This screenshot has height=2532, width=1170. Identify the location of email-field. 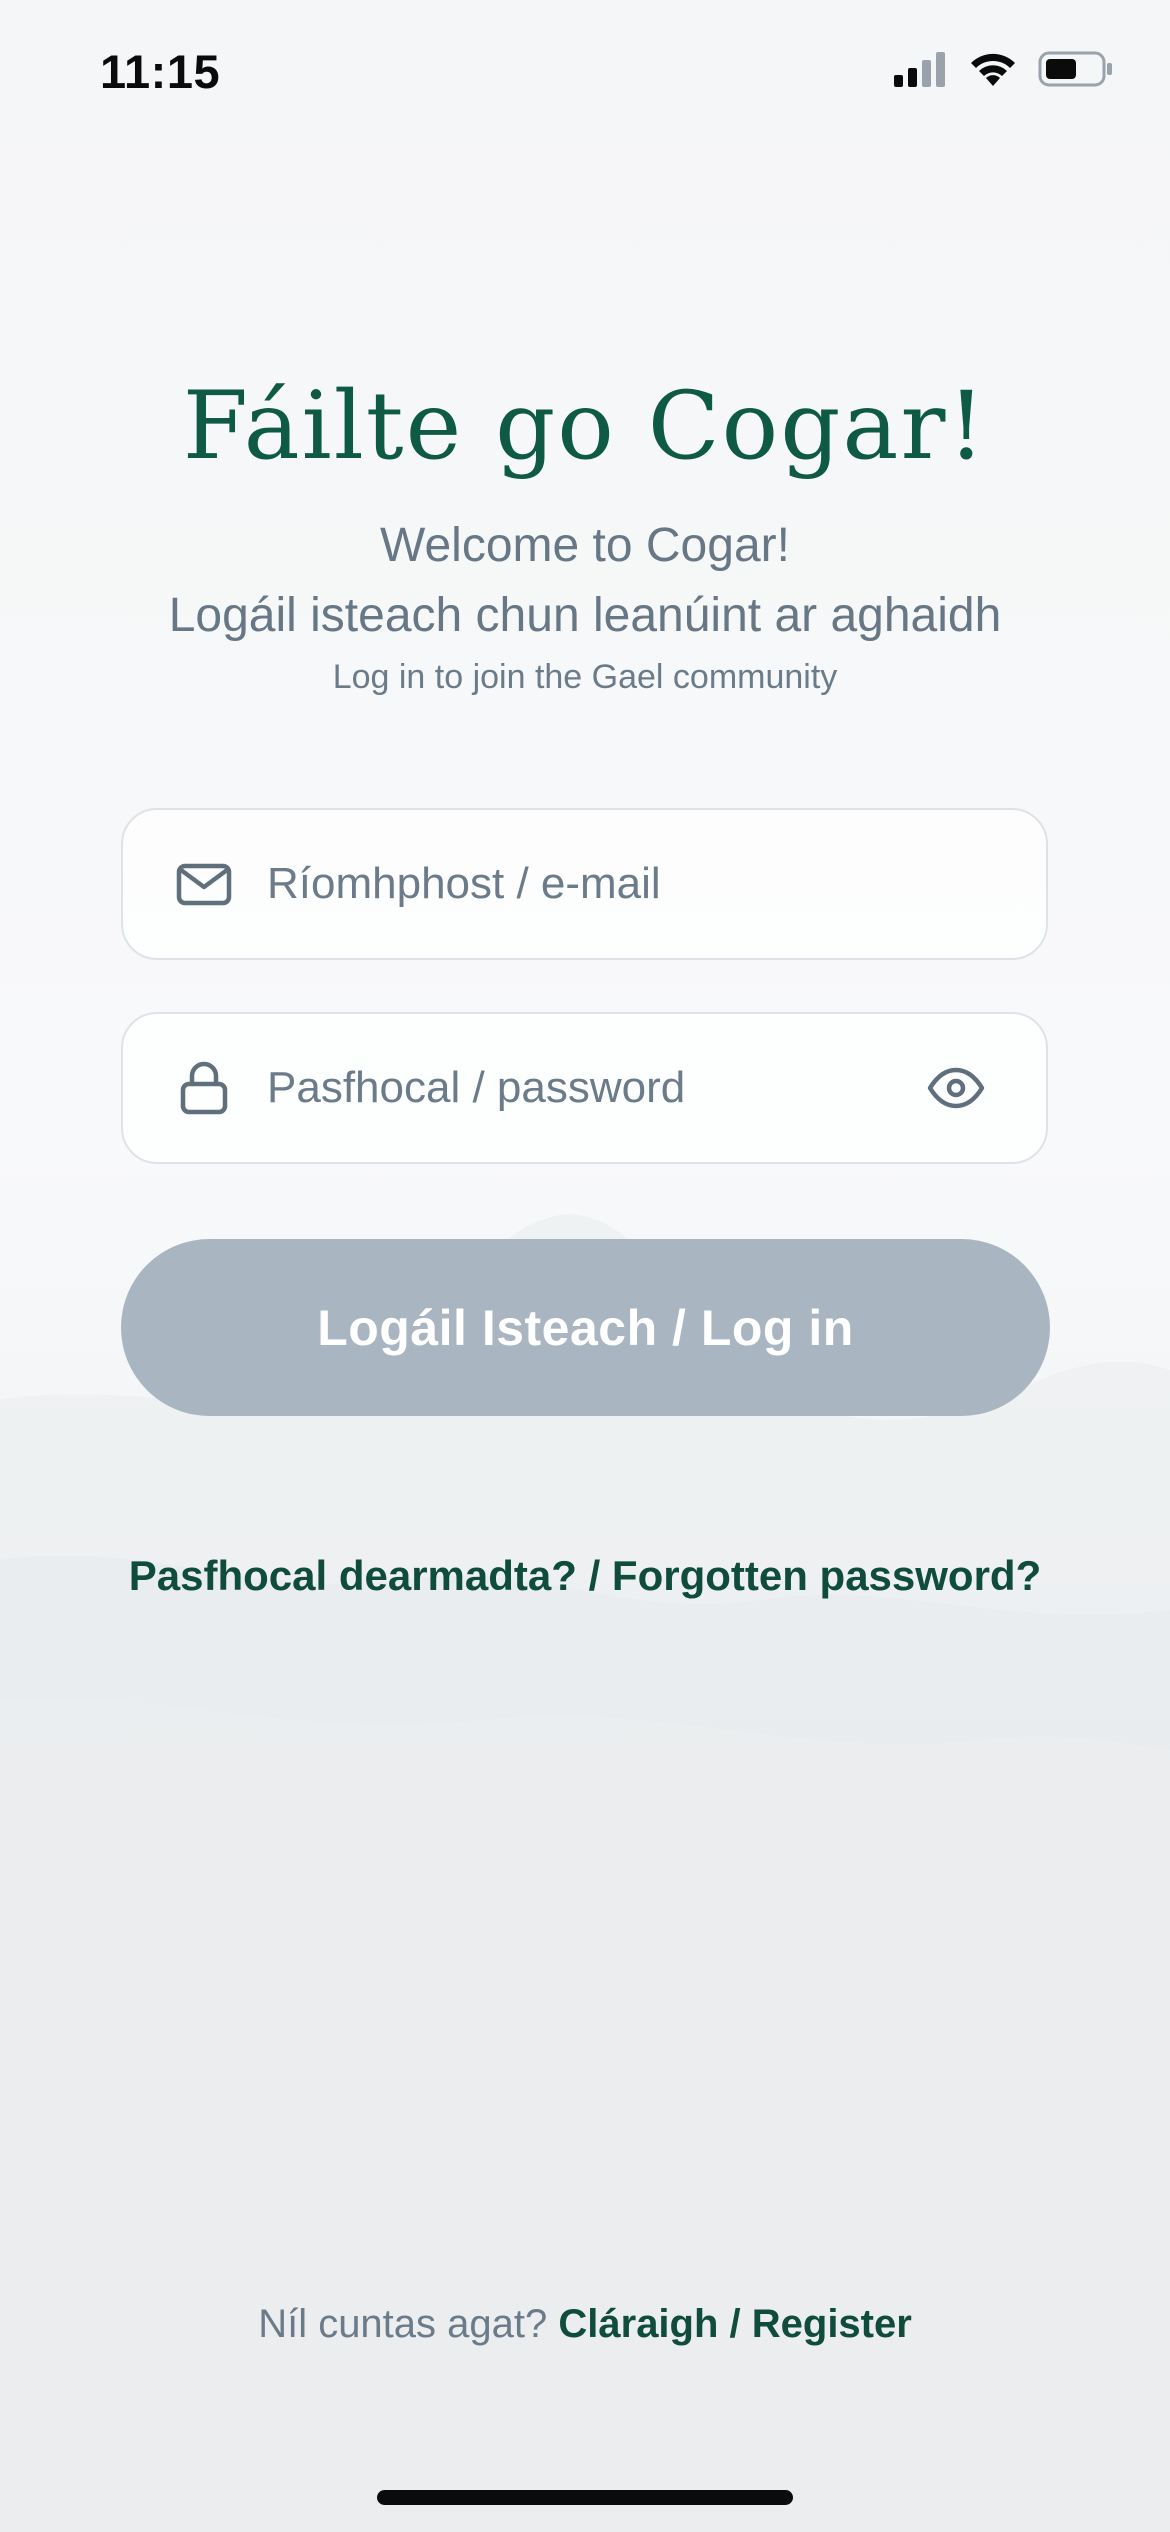
(584, 884).